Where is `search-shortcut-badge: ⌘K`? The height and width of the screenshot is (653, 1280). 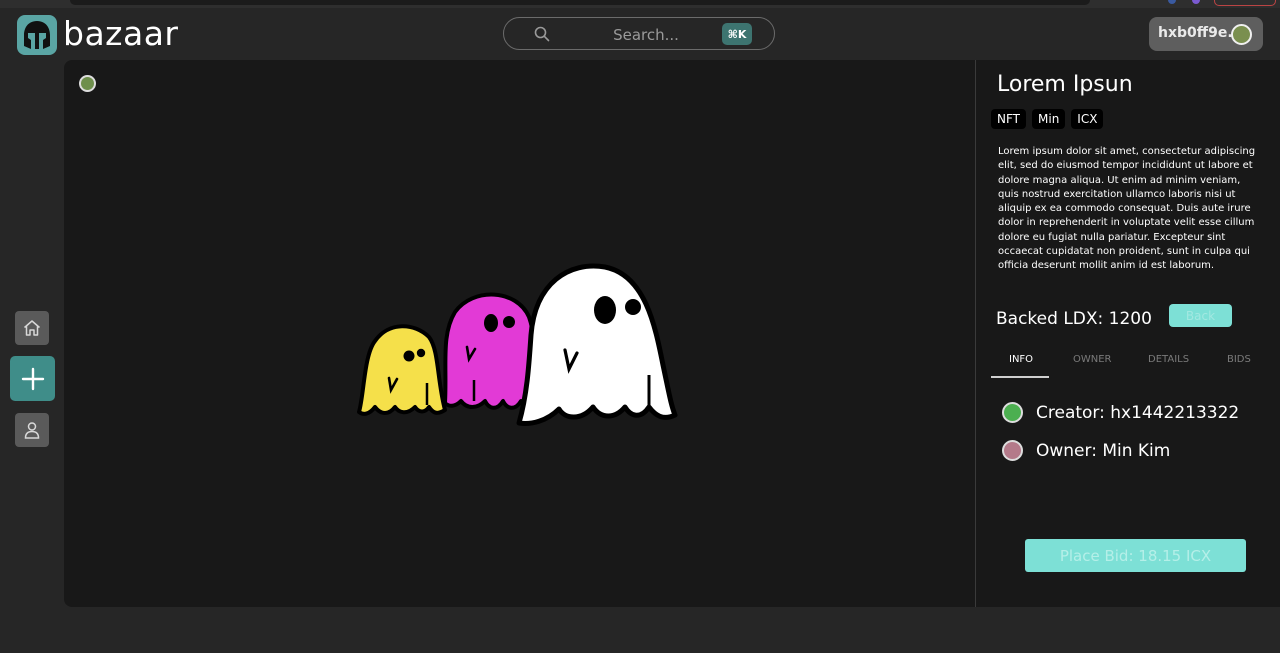 search-shortcut-badge: ⌘K is located at coordinates (737, 34).